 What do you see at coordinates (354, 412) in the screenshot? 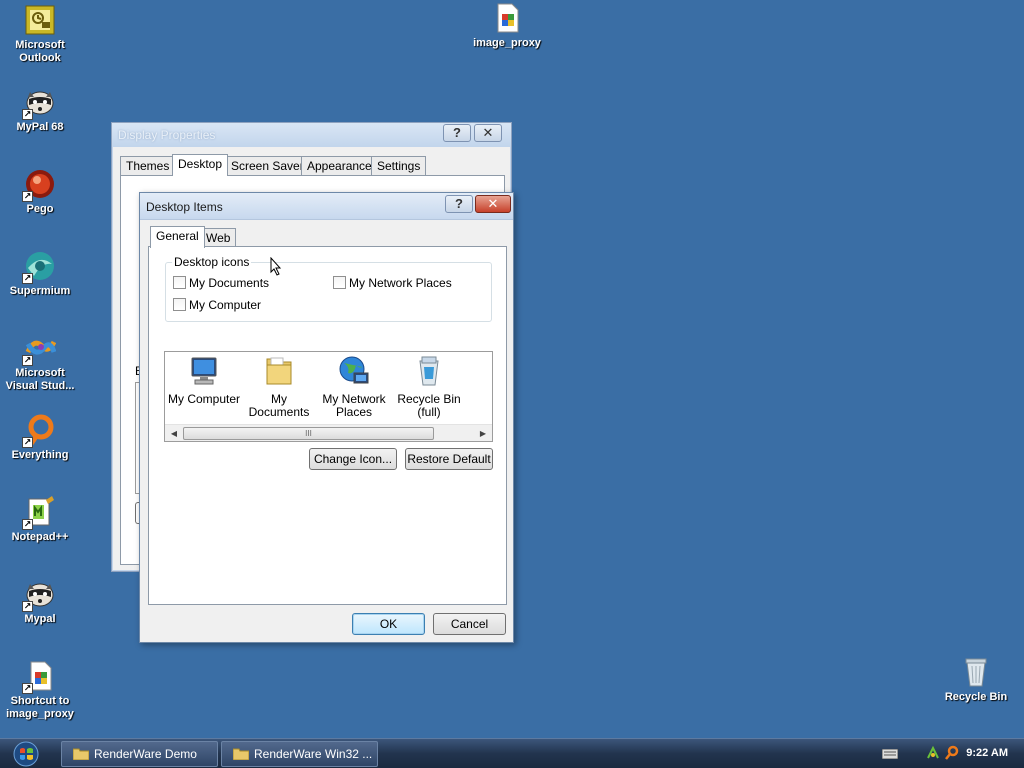
I see `list-item-label-line2: Places` at bounding box center [354, 412].